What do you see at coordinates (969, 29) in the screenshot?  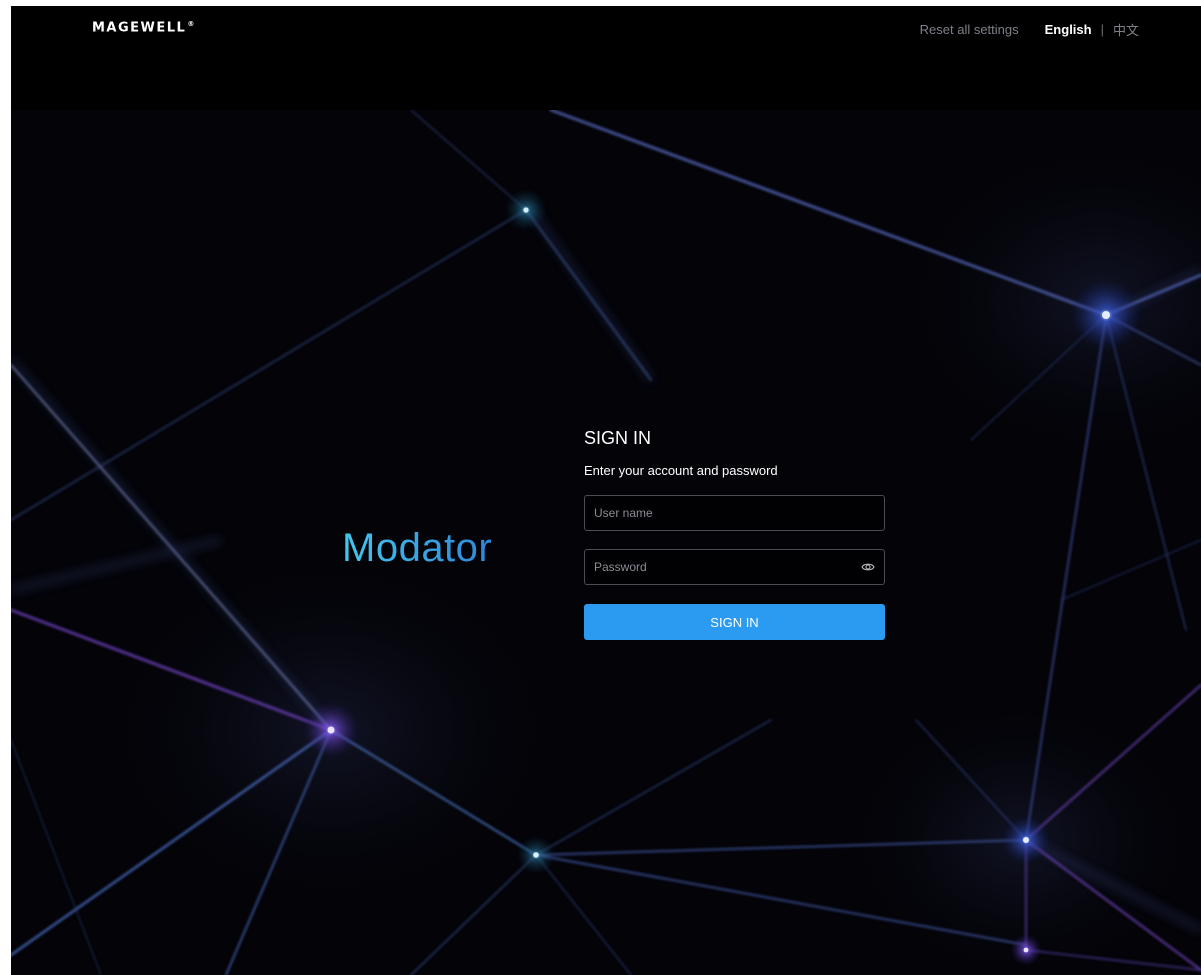 I see `reset-all-settings-link: Reset all settings` at bounding box center [969, 29].